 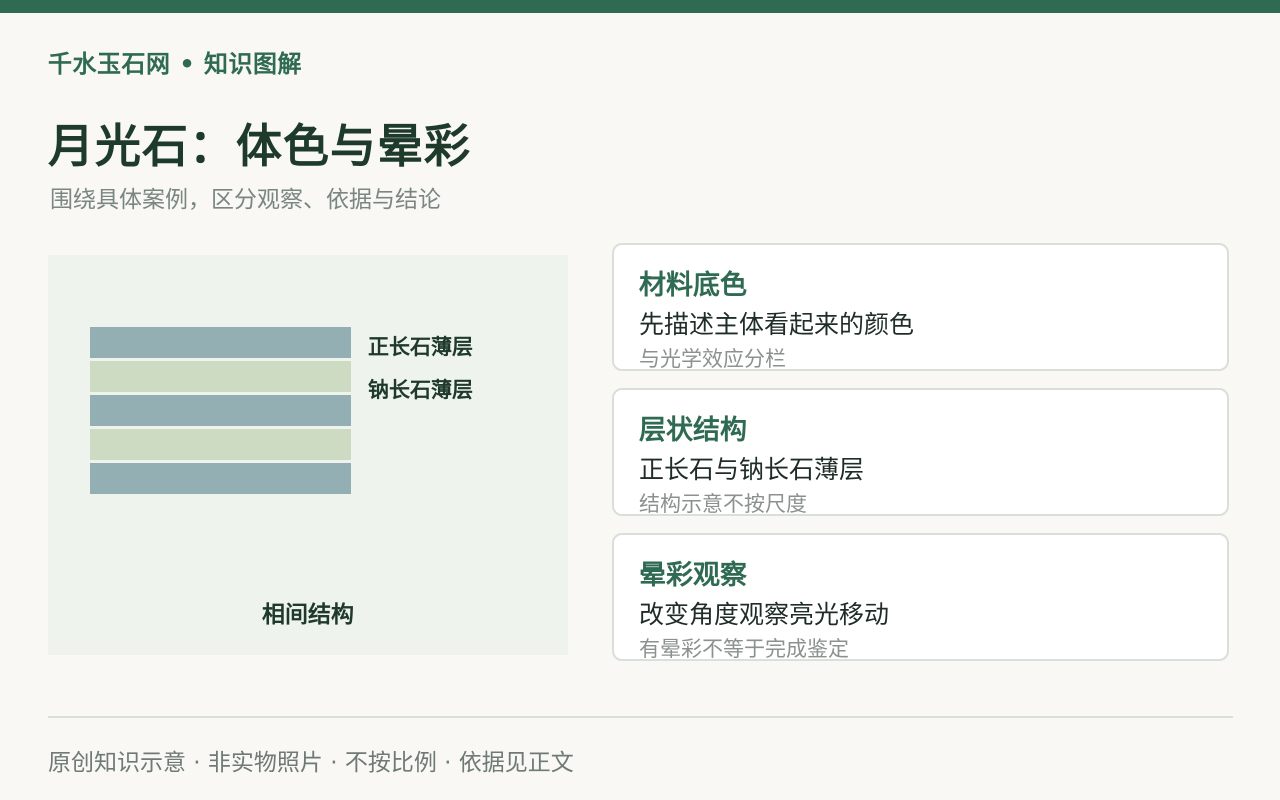 What do you see at coordinates (920, 307) in the screenshot?
I see `card-base-color: 材料底色 先描述主体看起来的颜色 与光学效应分栏` at bounding box center [920, 307].